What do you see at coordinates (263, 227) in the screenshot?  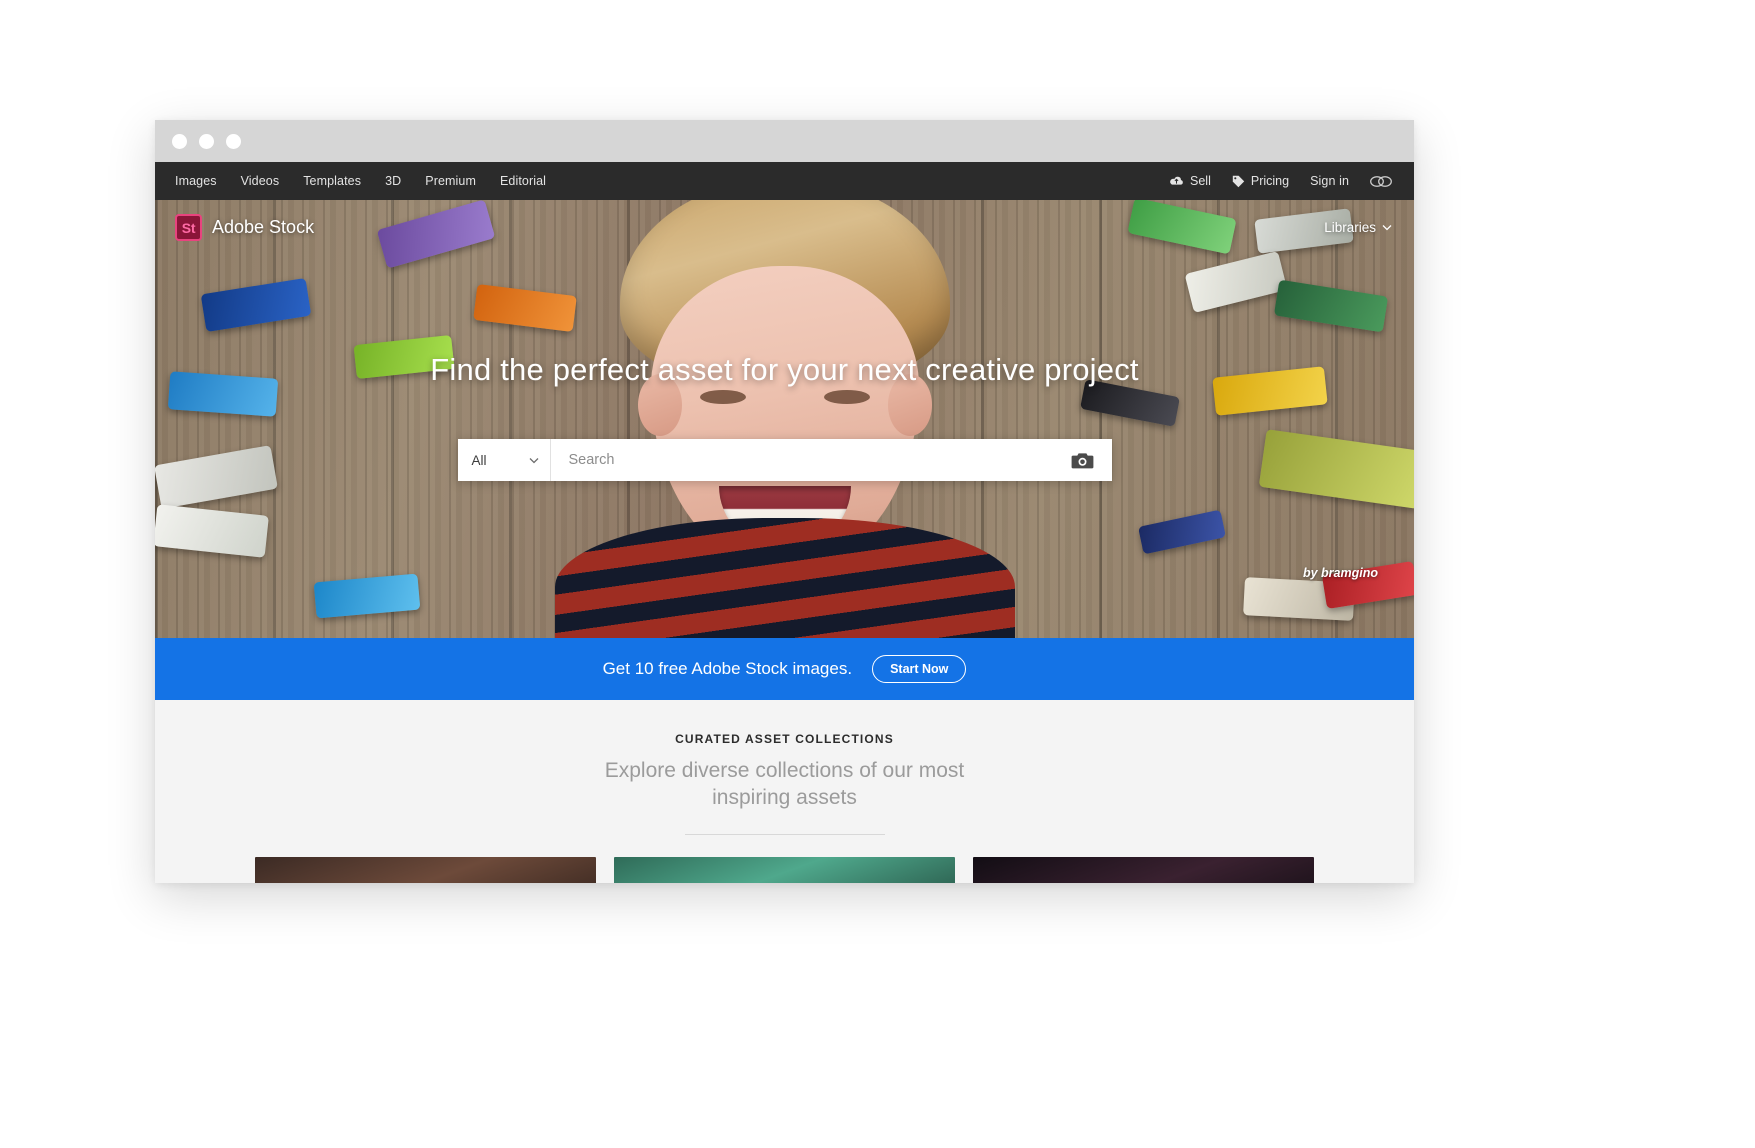 I see `brand-name-label: Adobe Stock` at bounding box center [263, 227].